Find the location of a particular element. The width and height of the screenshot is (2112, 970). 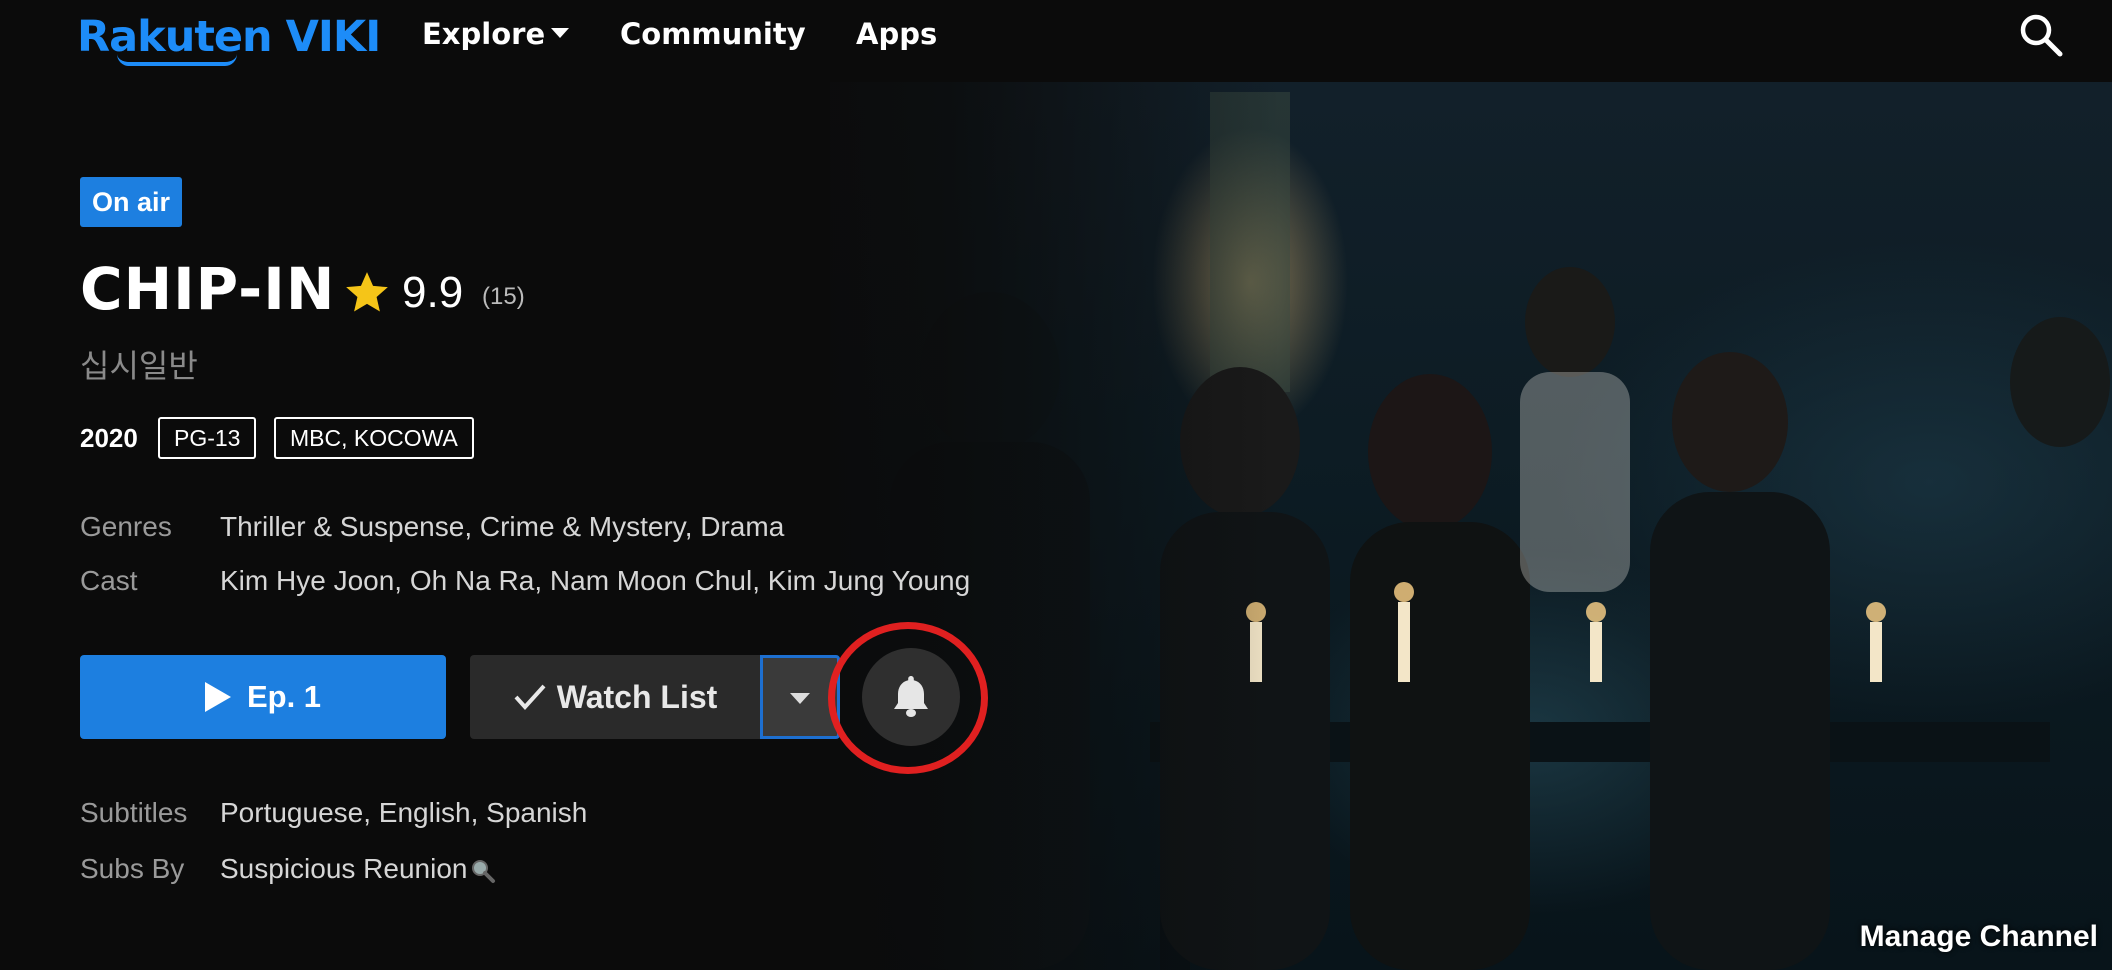

release-year: 2020 is located at coordinates (109, 438).